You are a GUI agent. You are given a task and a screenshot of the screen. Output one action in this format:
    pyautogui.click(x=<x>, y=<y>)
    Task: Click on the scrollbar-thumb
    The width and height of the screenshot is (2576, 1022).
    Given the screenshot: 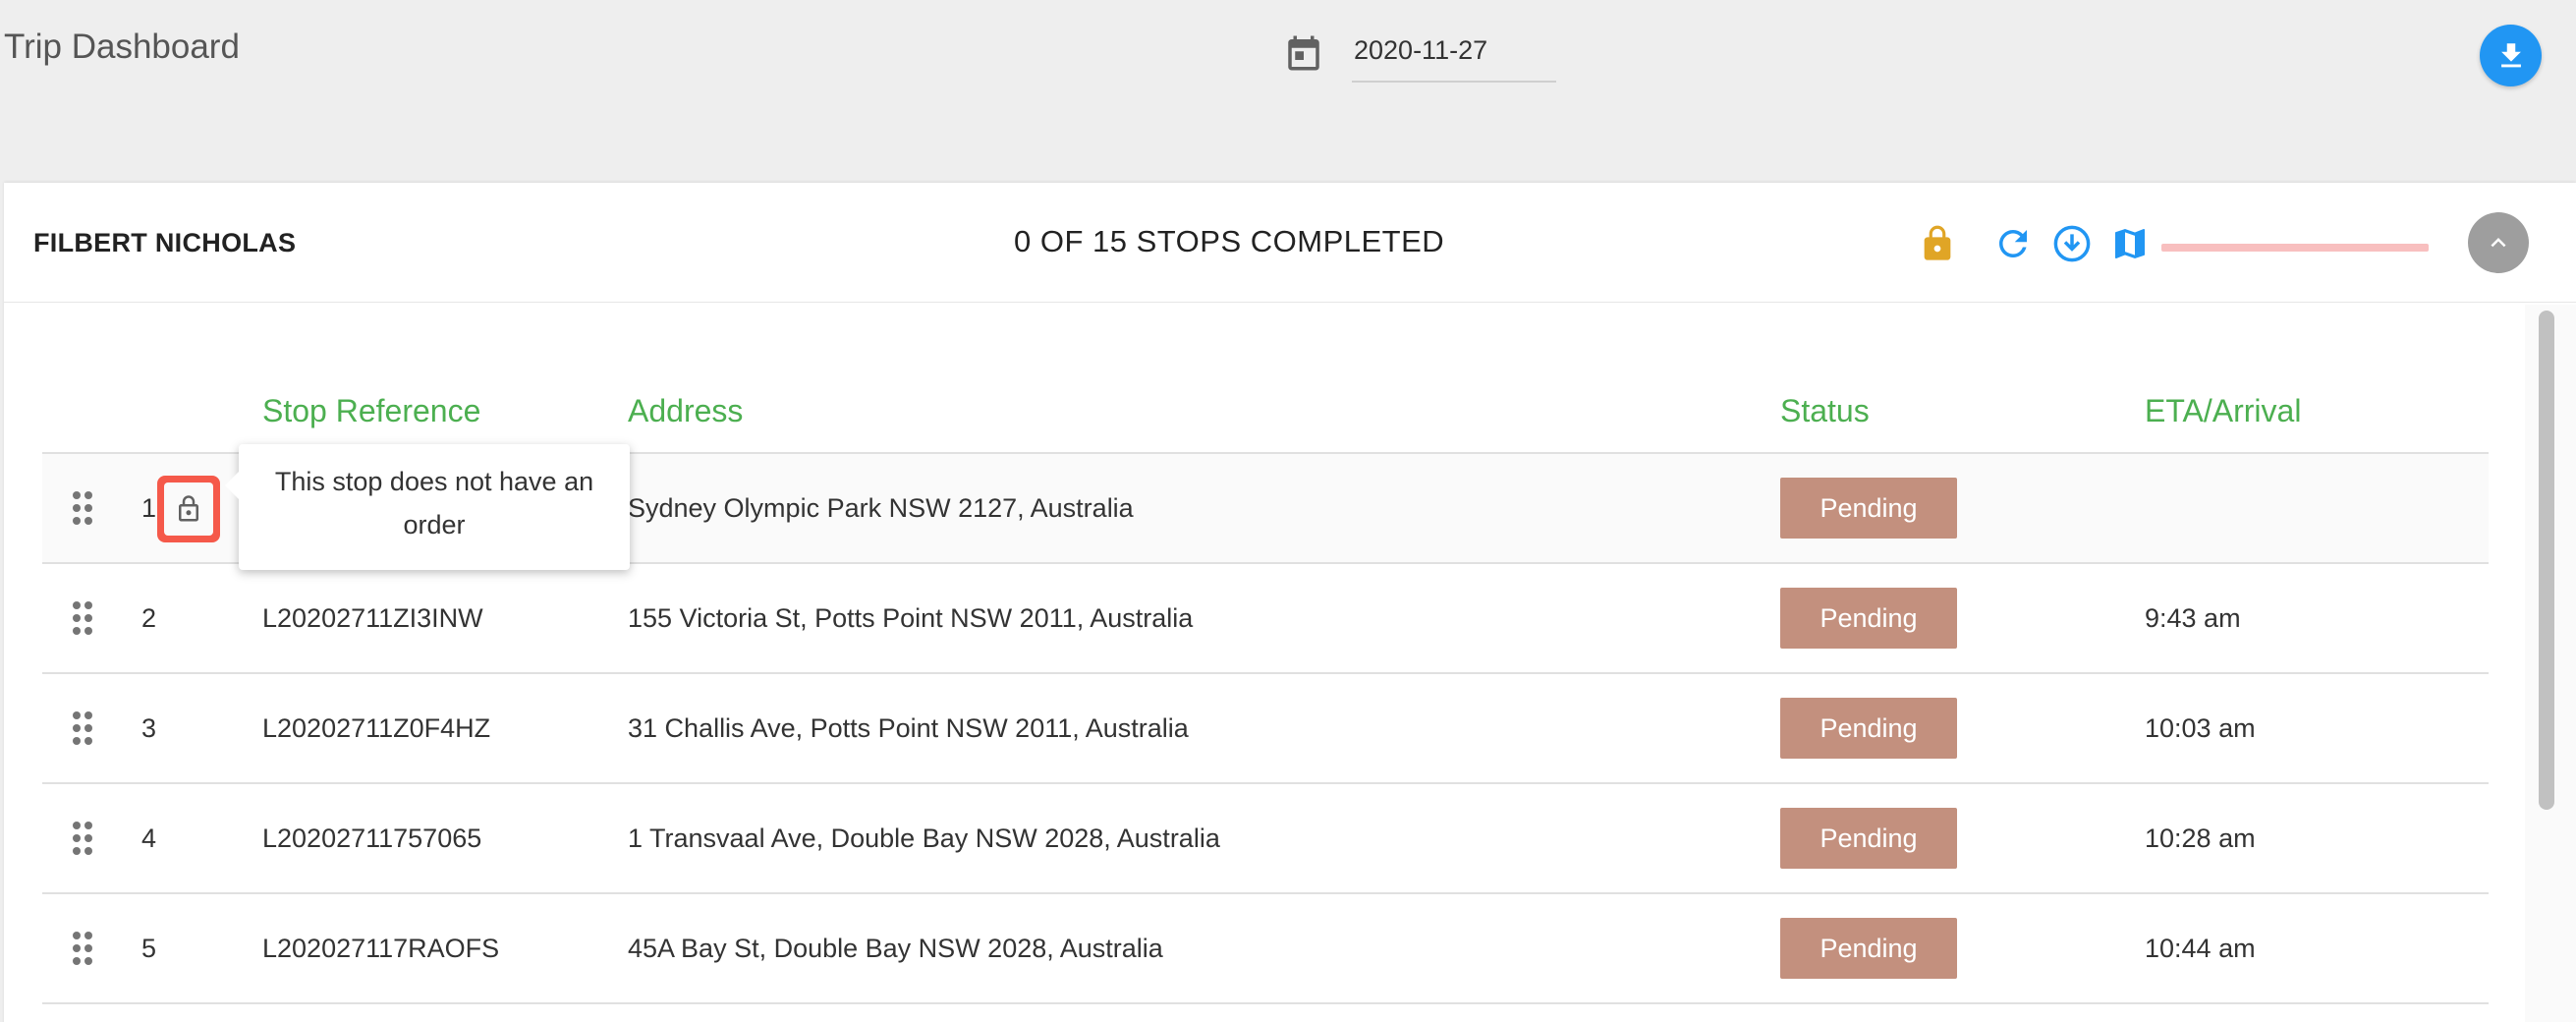 What is the action you would take?
    pyautogui.click(x=2546, y=560)
    